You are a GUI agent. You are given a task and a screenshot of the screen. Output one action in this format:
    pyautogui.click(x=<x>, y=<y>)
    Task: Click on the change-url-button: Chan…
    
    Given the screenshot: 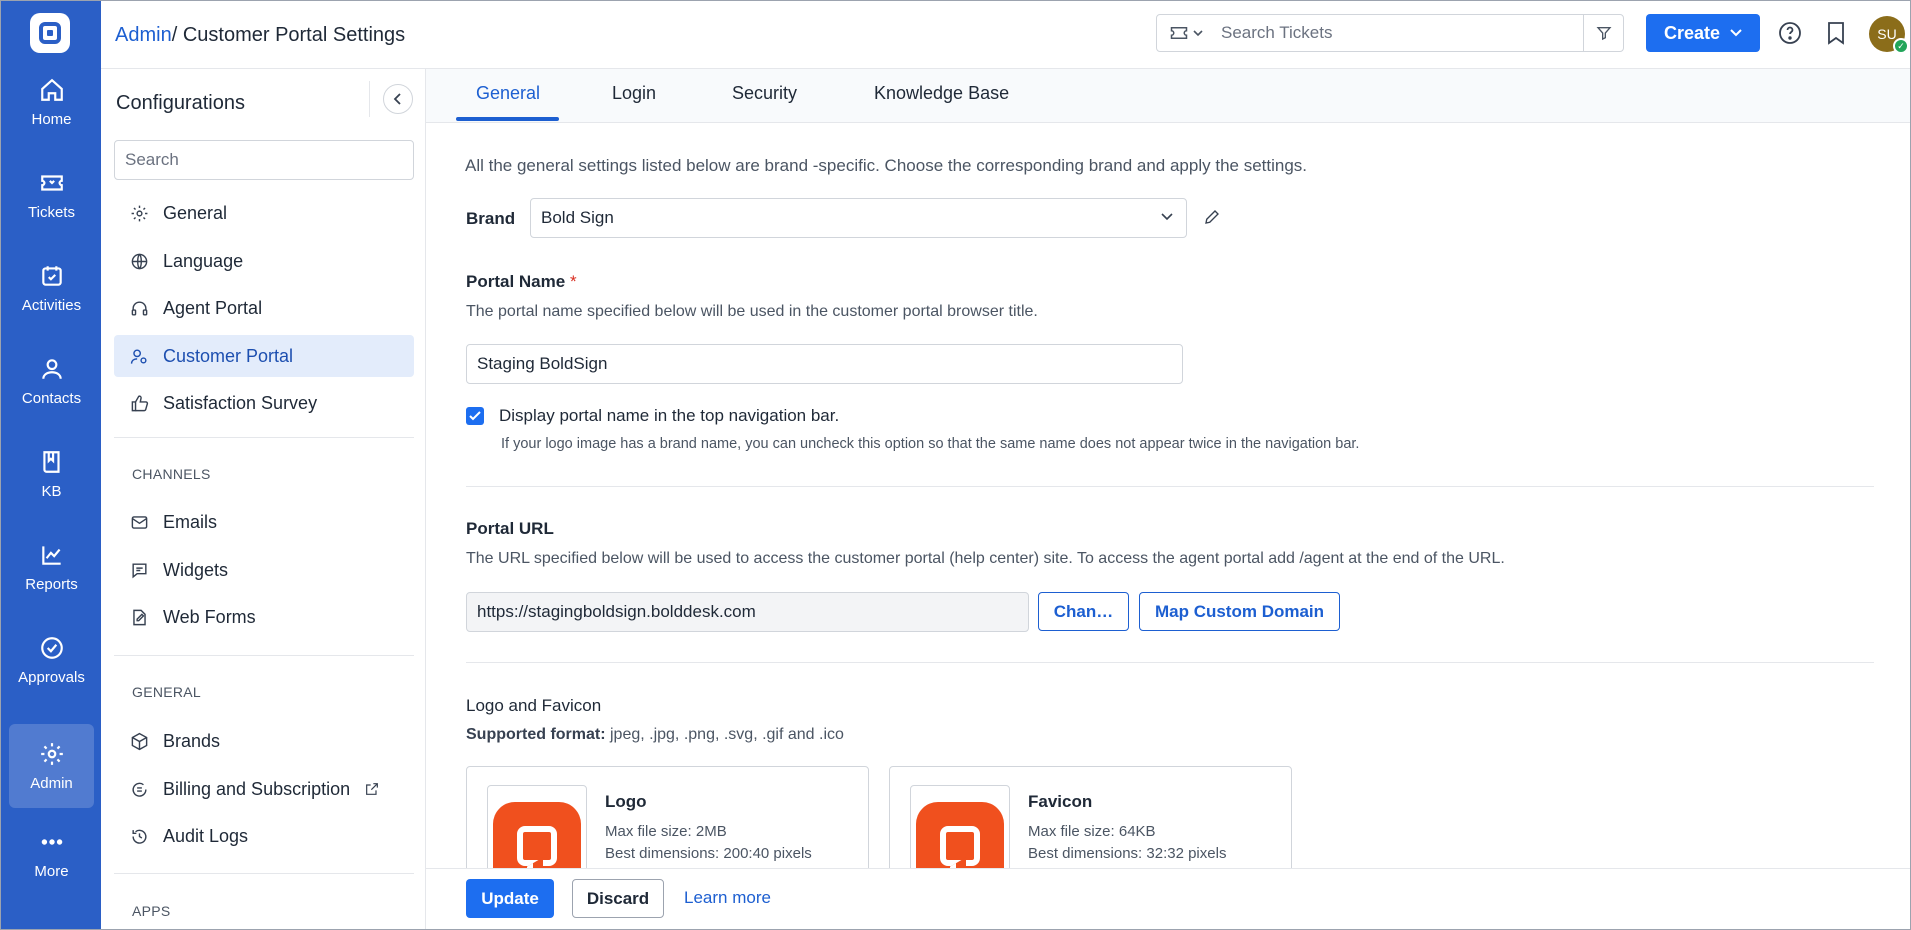 What is the action you would take?
    pyautogui.click(x=1083, y=611)
    